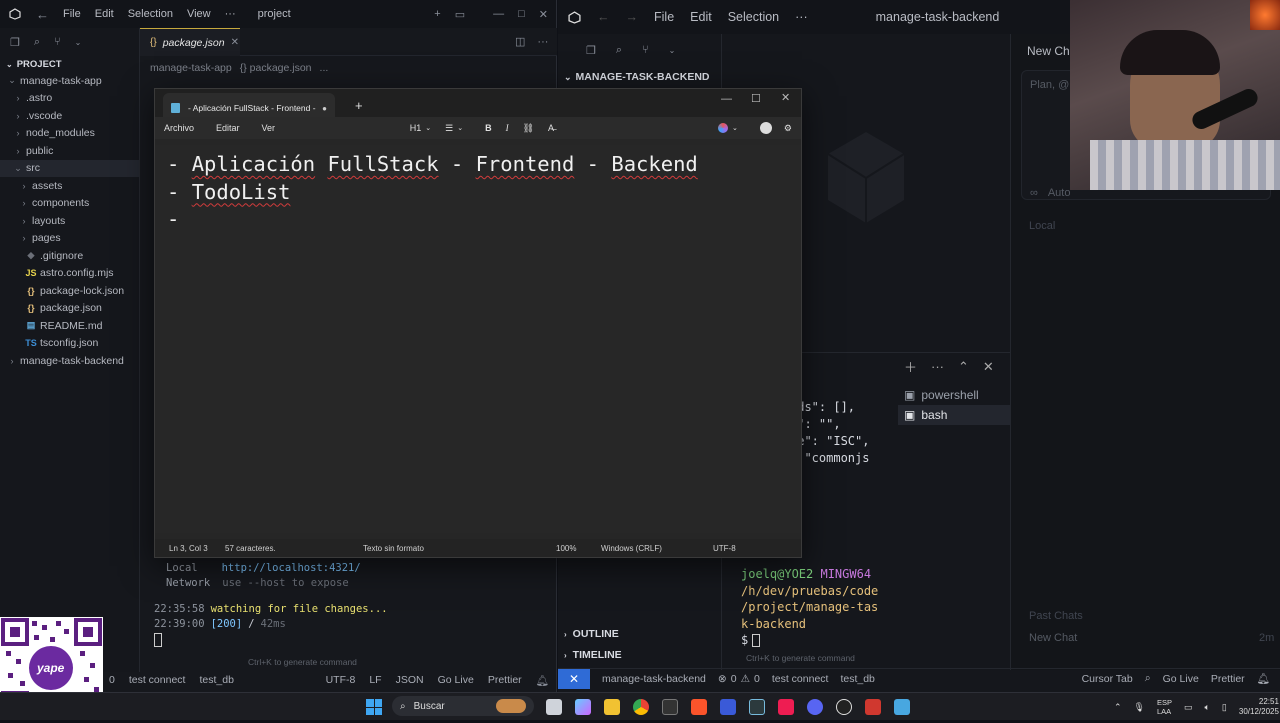 The width and height of the screenshot is (1280, 723). What do you see at coordinates (1188, 707) in the screenshot?
I see `network-icon: ▭` at bounding box center [1188, 707].